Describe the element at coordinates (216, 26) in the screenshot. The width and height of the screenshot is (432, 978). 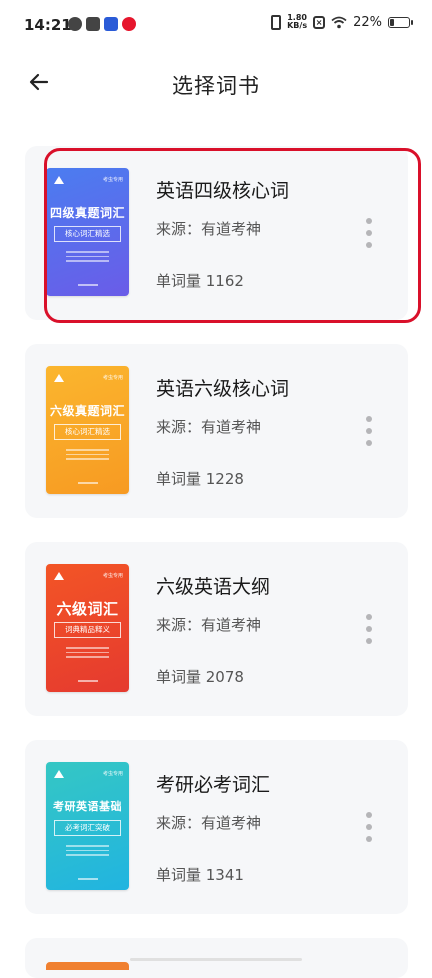
I see `status-bar: 14:21 1.80 KB/s × 22%` at that location.